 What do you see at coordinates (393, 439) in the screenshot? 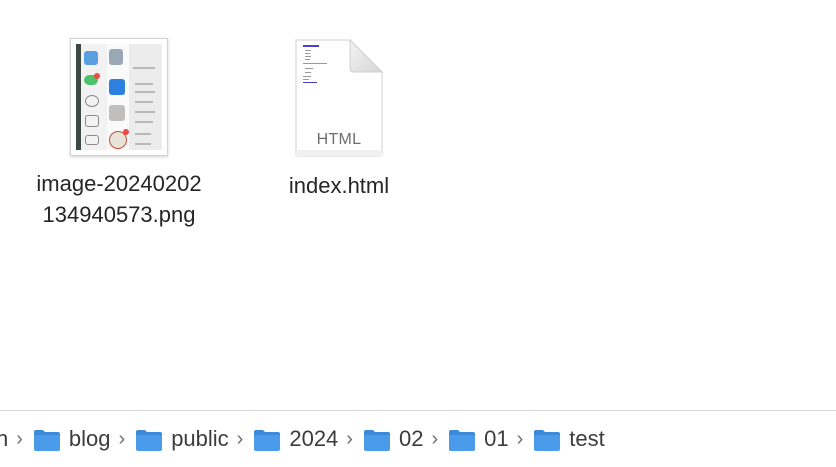
I see `path-crumb-02: 02` at bounding box center [393, 439].